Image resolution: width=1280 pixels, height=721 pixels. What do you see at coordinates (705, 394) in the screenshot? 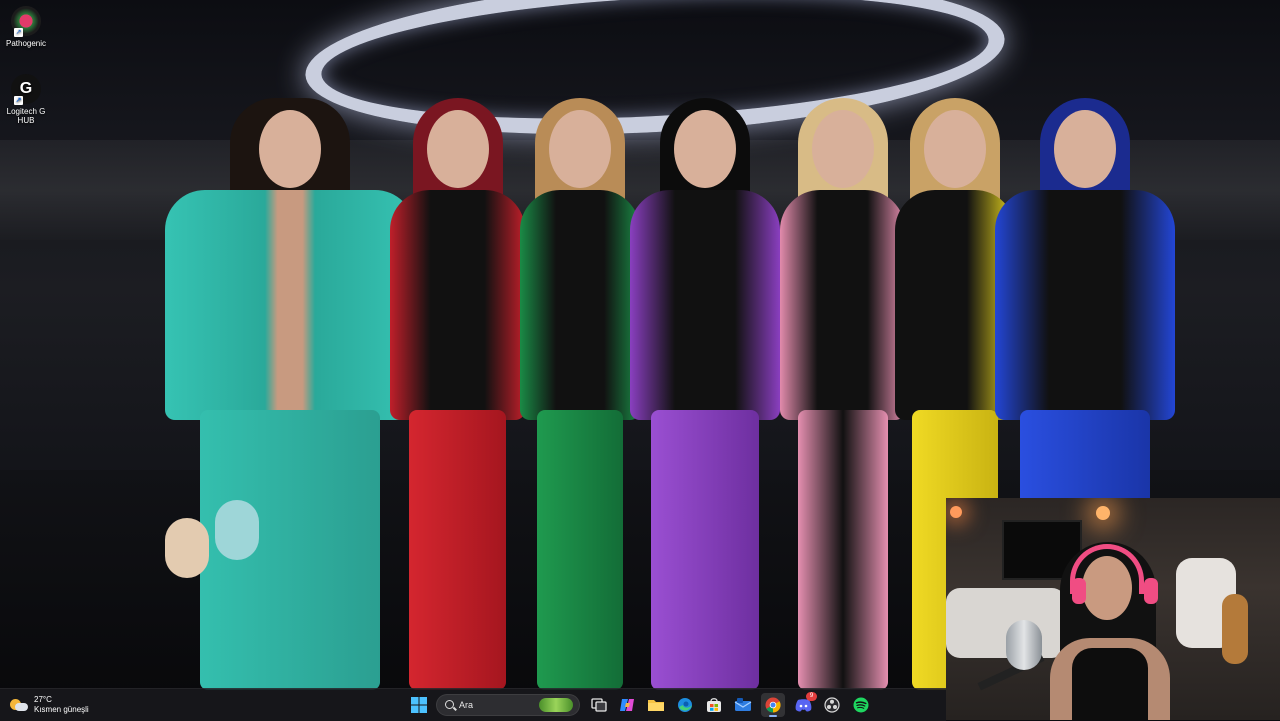
I see `figure-purple` at bounding box center [705, 394].